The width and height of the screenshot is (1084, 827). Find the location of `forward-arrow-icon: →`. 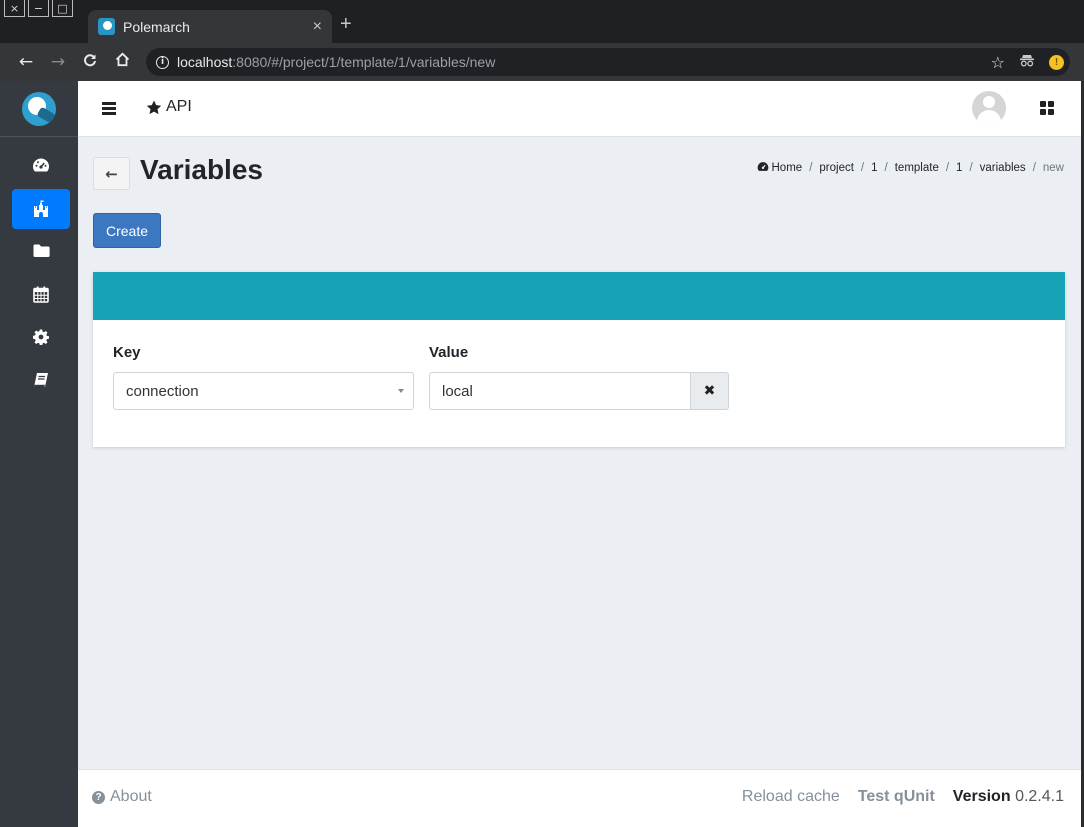

forward-arrow-icon: → is located at coordinates (58, 62).